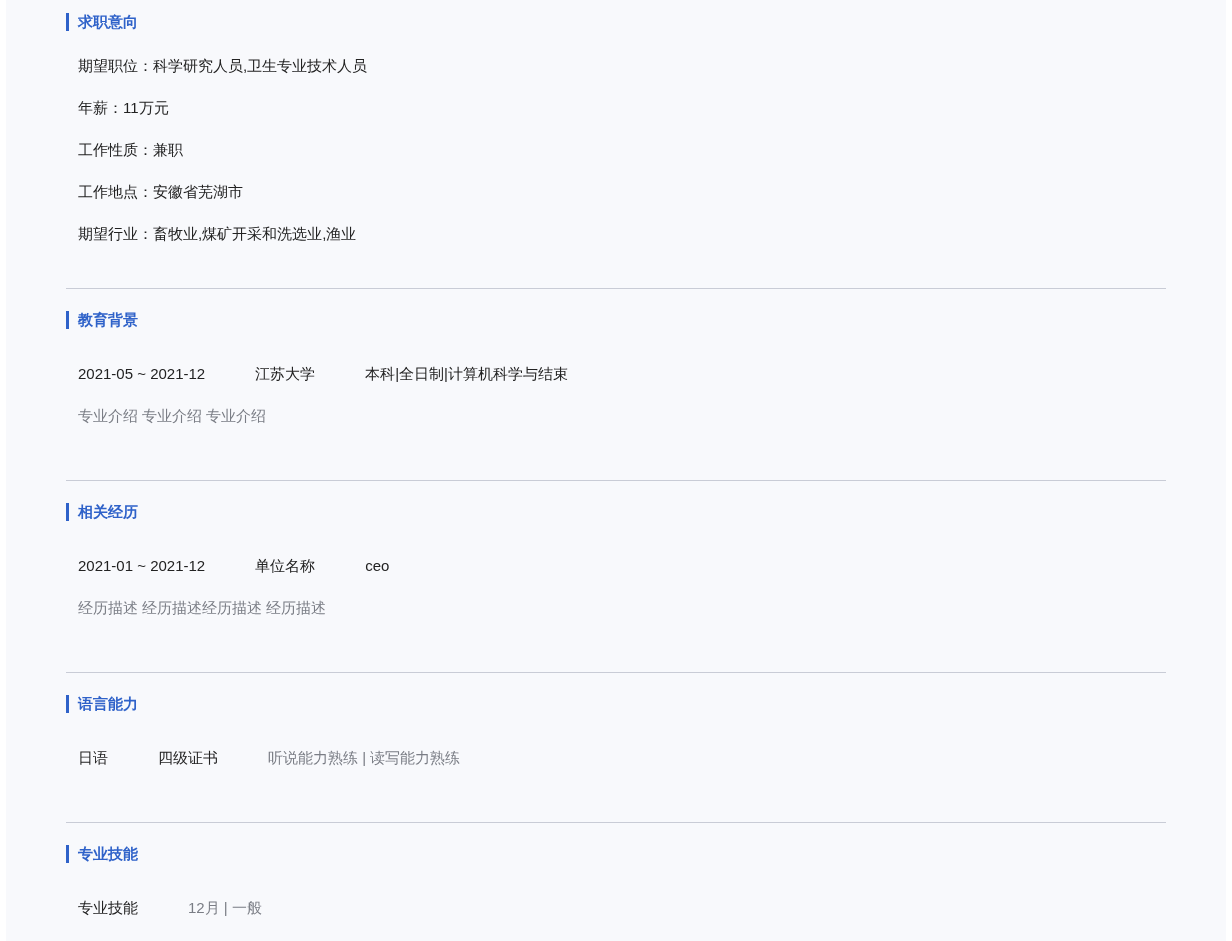  Describe the element at coordinates (466, 374) in the screenshot. I see `entry-text: 本科|全日制|计算机科学与结束` at that location.